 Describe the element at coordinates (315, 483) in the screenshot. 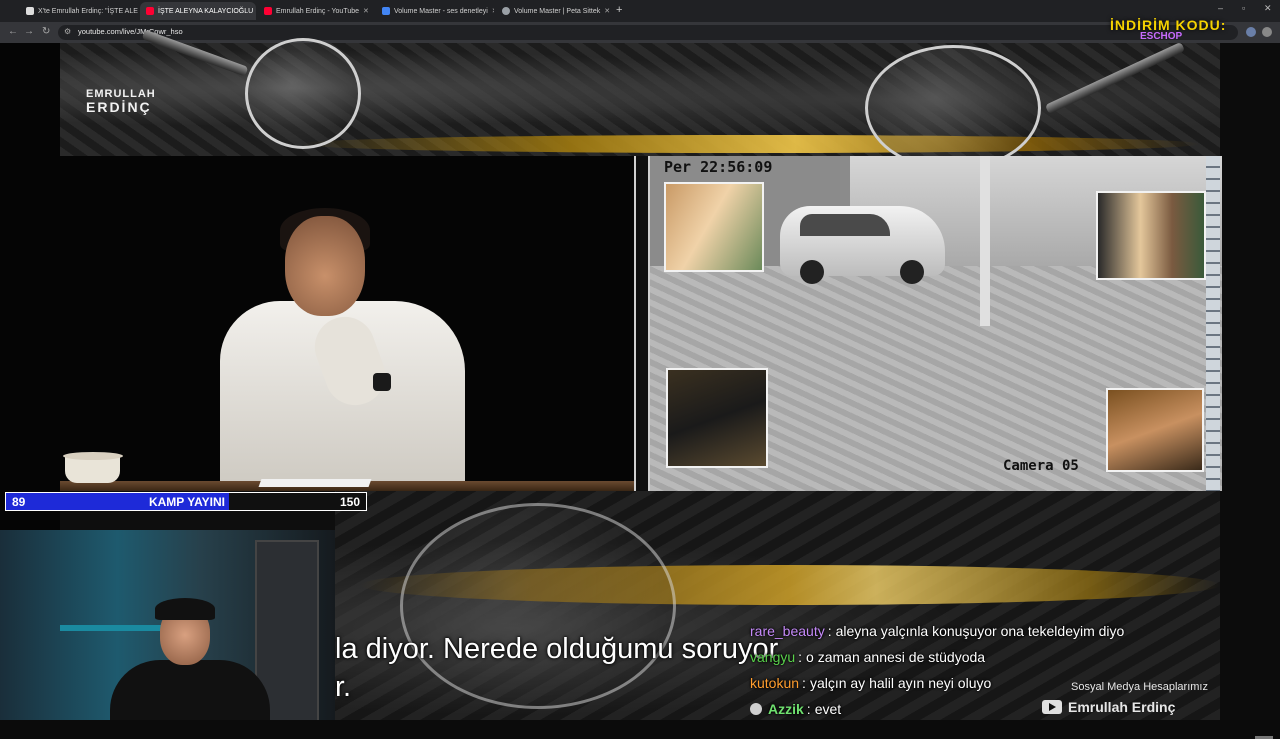

I see `paper-sheet` at that location.